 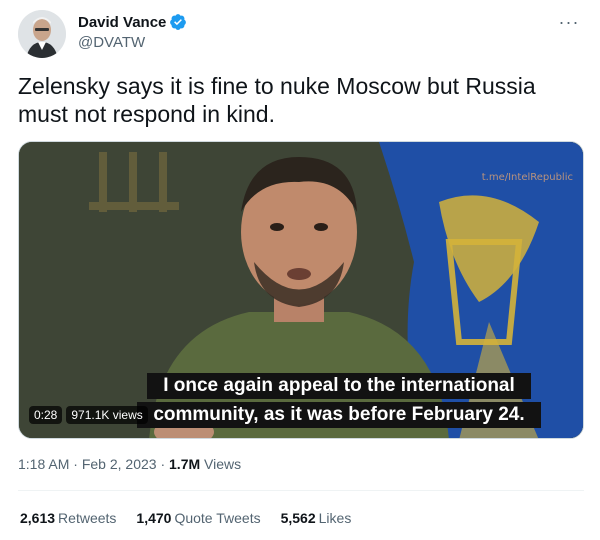 I want to click on subtitle-line-1: I once again appeal to the international, so click(x=339, y=386).